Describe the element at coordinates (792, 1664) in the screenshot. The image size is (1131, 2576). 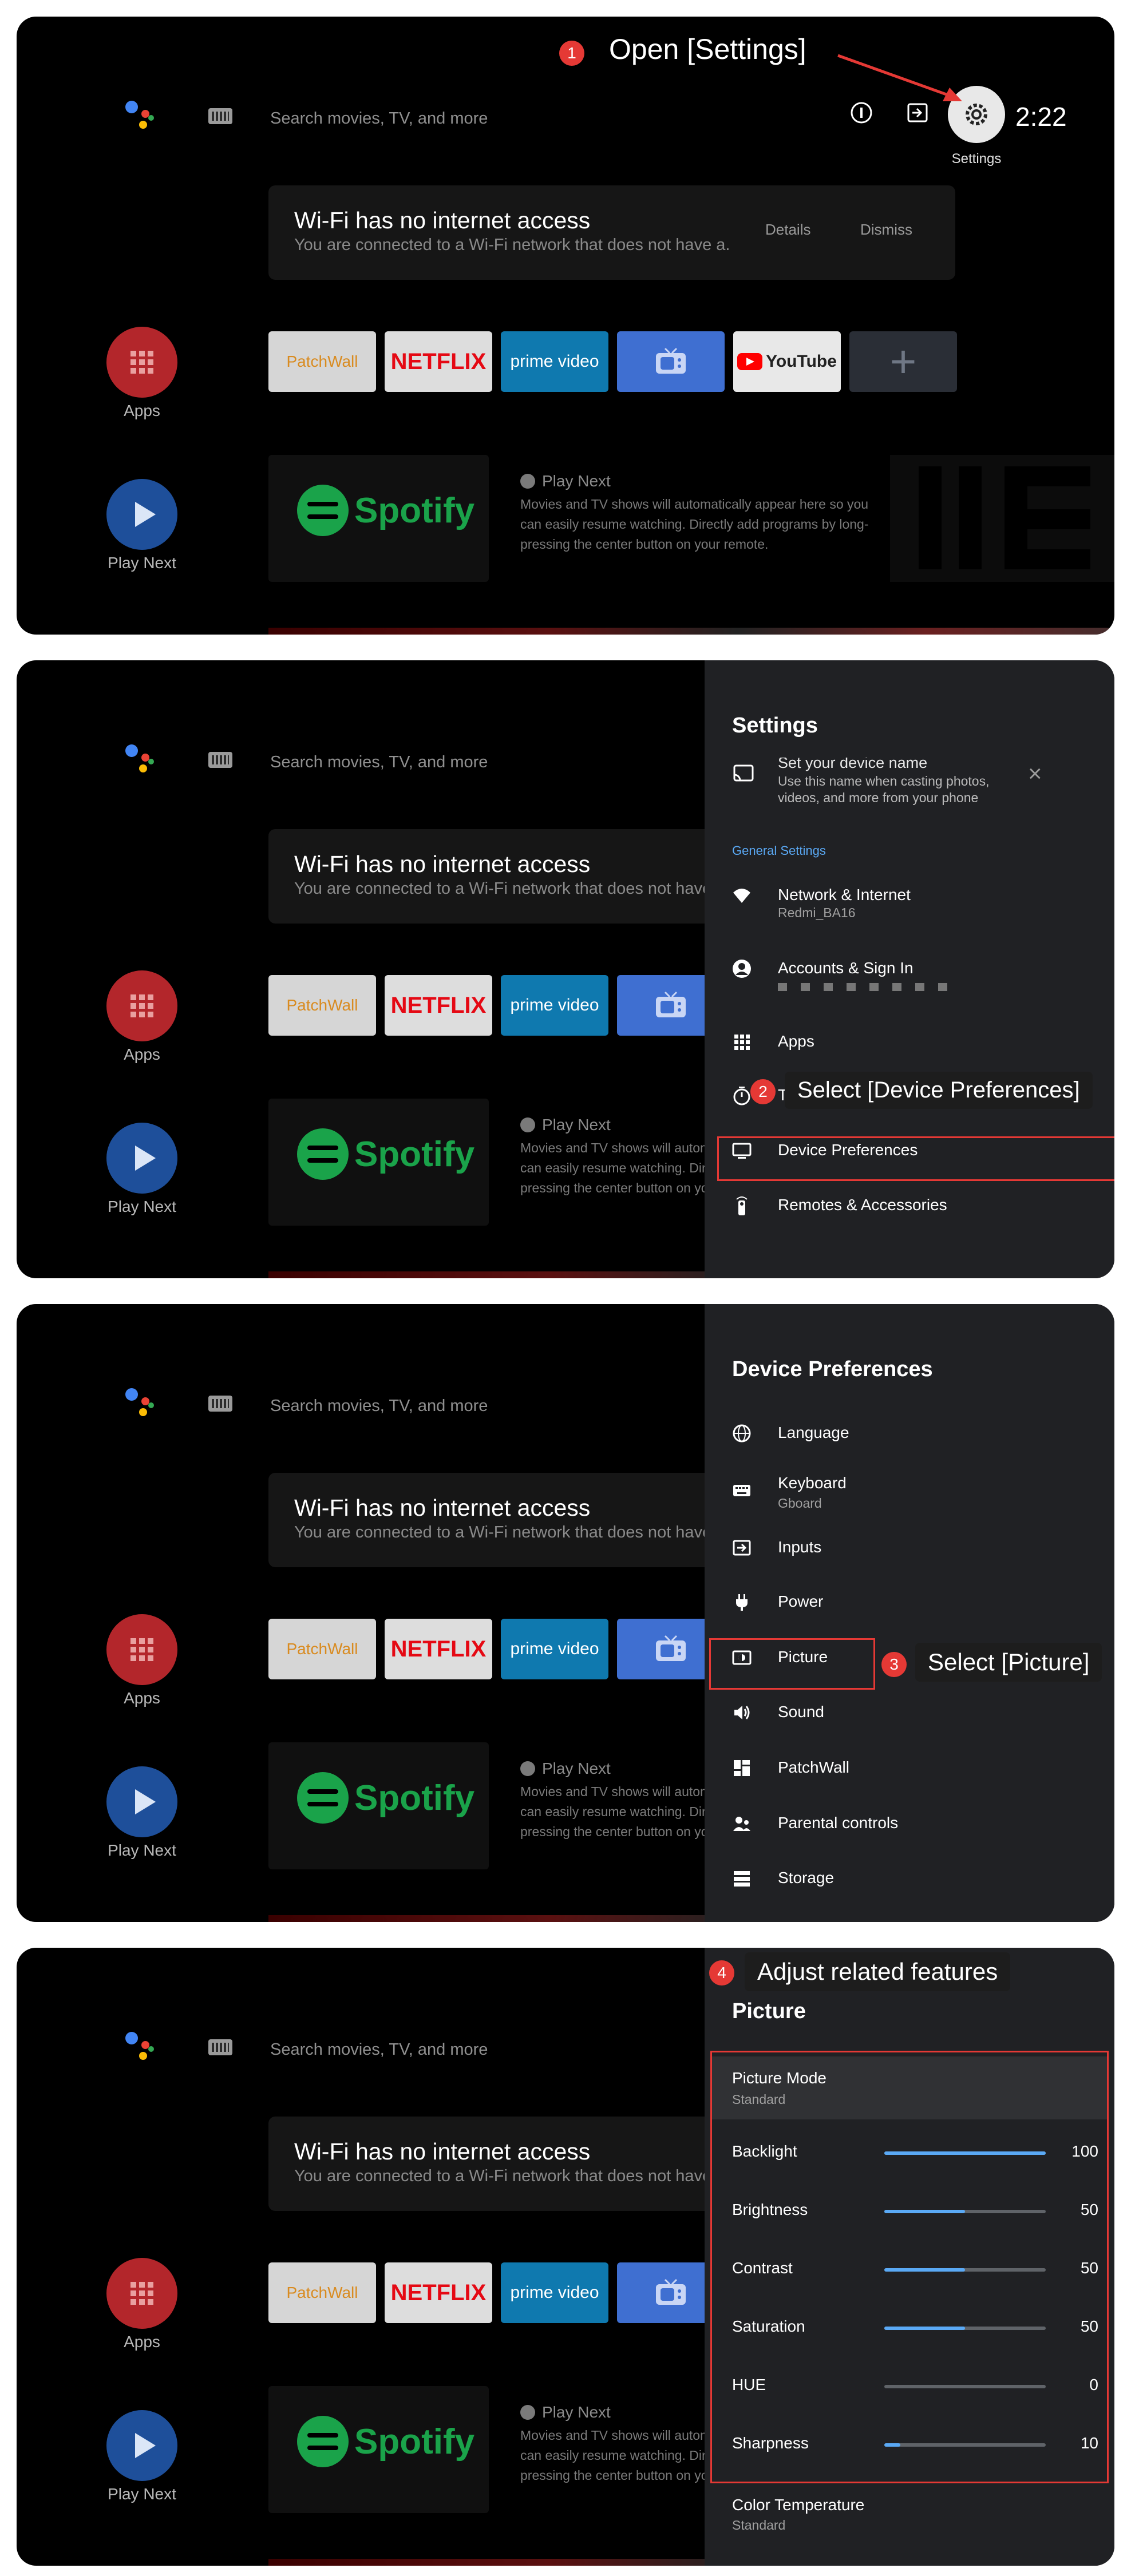
I see `highlight-picture` at that location.